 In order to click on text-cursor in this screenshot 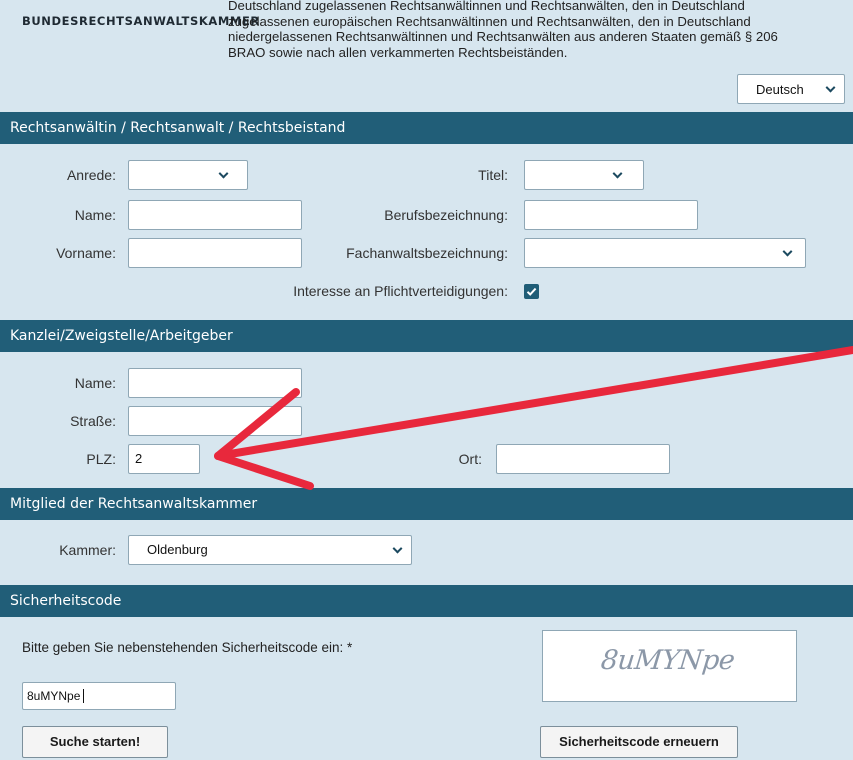, I will do `click(83, 696)`.